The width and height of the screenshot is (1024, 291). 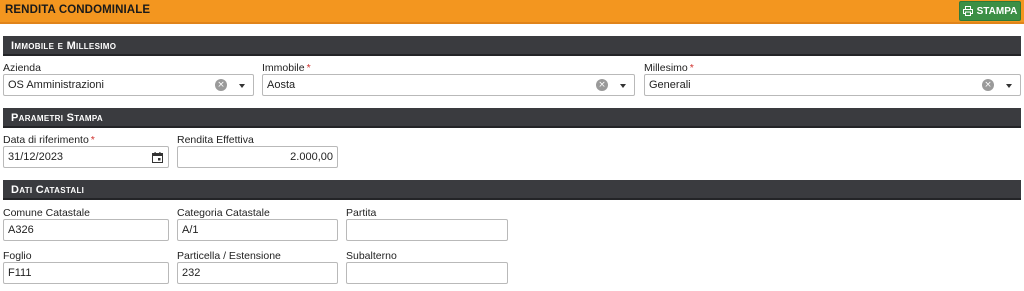 I want to click on immobile-label: Immobile *, so click(x=286, y=68).